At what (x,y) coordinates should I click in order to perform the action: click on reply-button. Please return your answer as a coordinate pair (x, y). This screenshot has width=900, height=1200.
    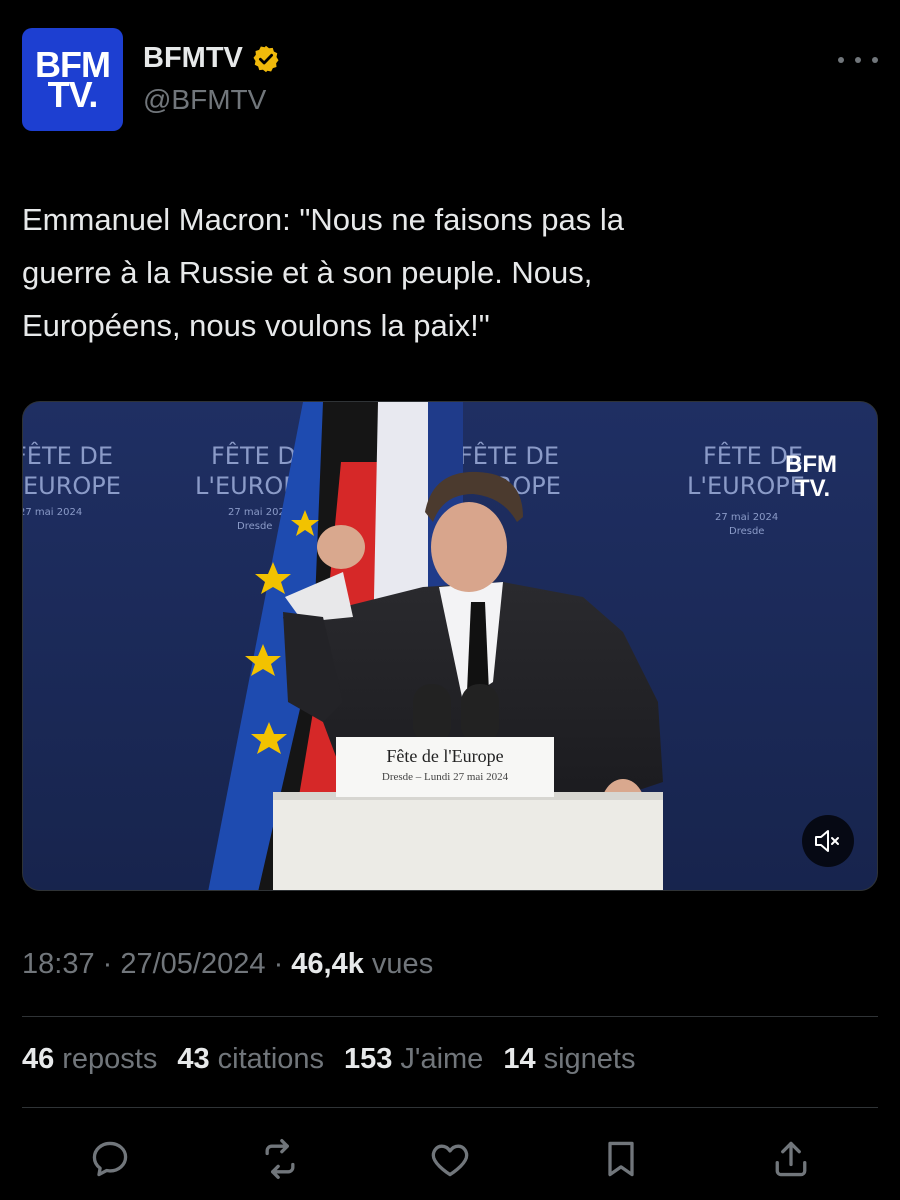
    Looking at the image, I should click on (110, 1159).